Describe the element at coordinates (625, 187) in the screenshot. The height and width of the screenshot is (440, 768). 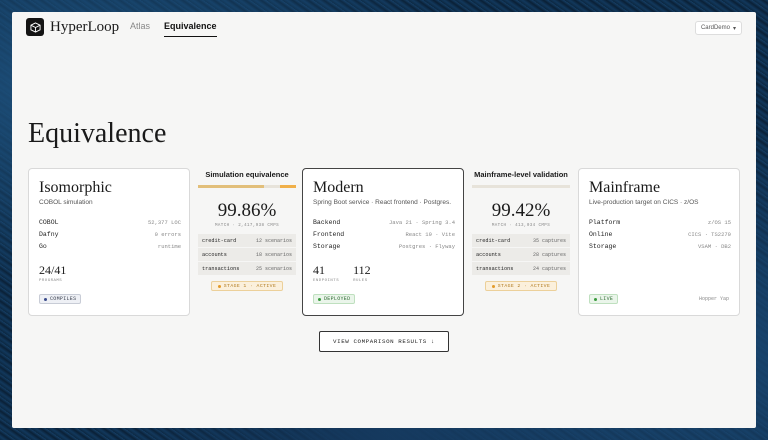
I see `card-title: Mainframe` at that location.